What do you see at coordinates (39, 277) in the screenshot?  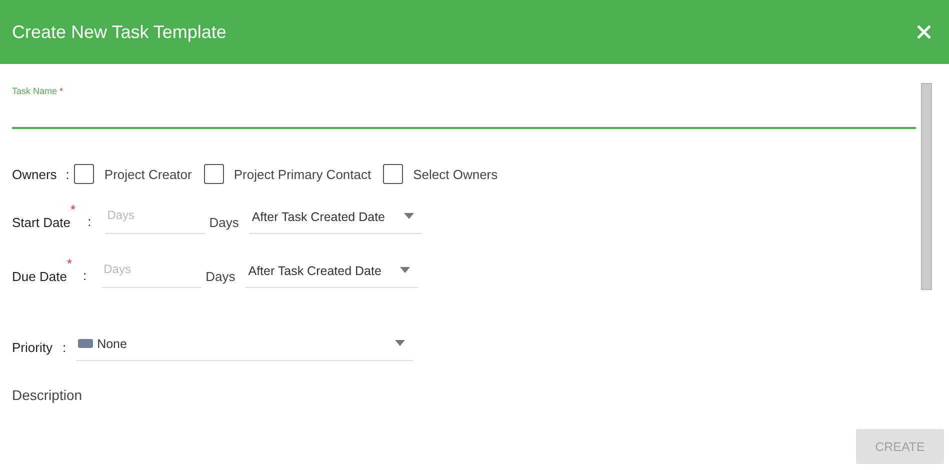 I see `field-label: Due Date` at bounding box center [39, 277].